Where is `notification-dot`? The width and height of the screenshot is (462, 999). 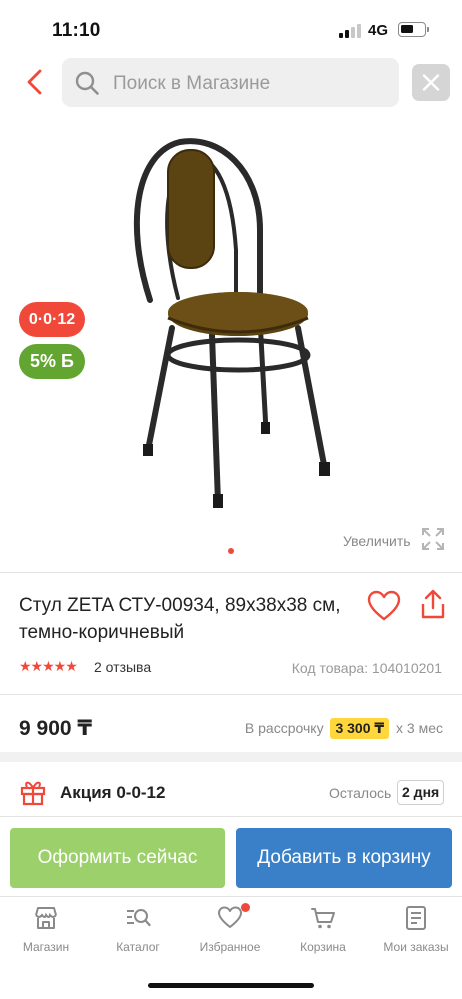
notification-dot is located at coordinates (245, 907).